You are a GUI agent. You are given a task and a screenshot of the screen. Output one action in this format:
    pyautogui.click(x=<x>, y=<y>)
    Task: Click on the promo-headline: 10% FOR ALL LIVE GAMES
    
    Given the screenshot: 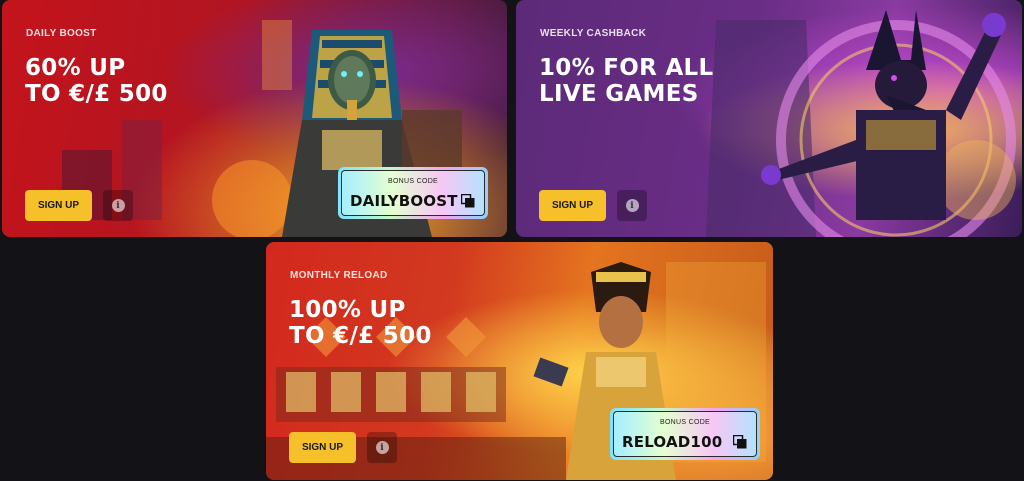 What is the action you would take?
    pyautogui.click(x=626, y=81)
    